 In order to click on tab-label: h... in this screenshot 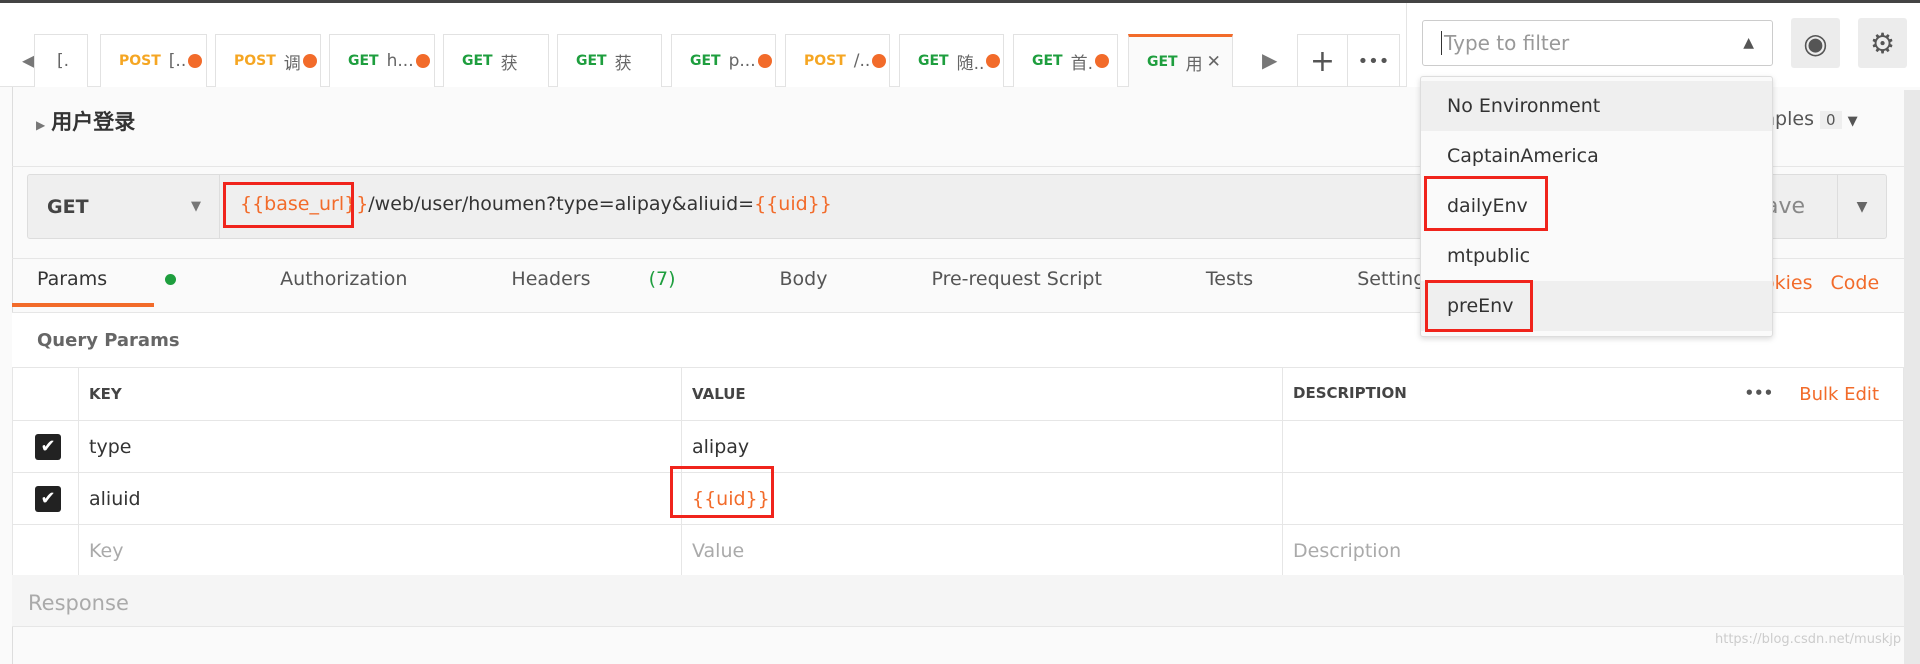, I will do `click(400, 61)`.